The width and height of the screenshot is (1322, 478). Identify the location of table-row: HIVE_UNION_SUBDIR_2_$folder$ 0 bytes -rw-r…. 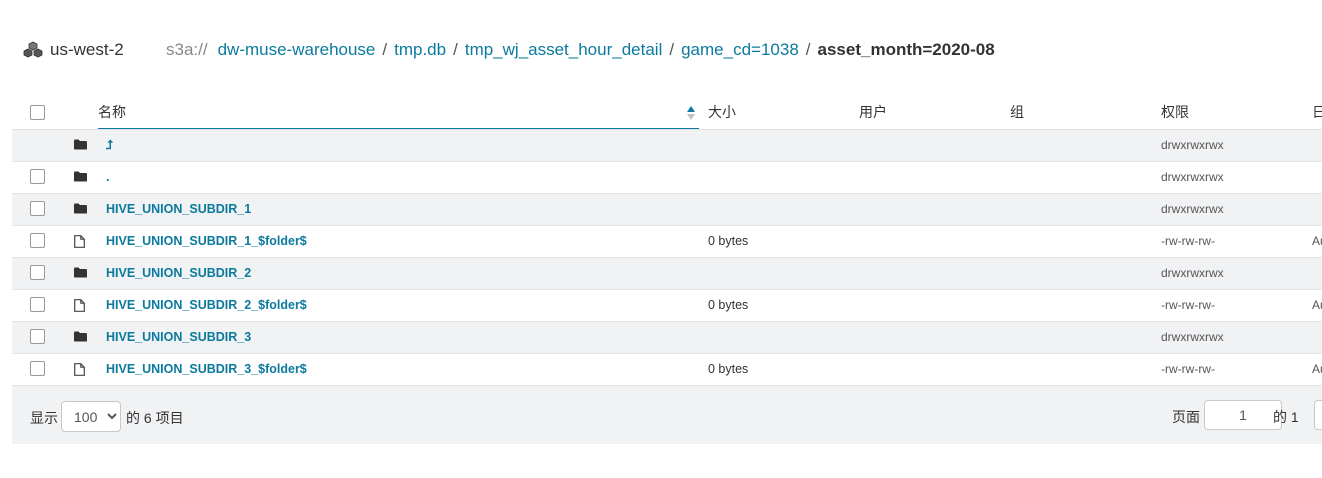
(667, 306).